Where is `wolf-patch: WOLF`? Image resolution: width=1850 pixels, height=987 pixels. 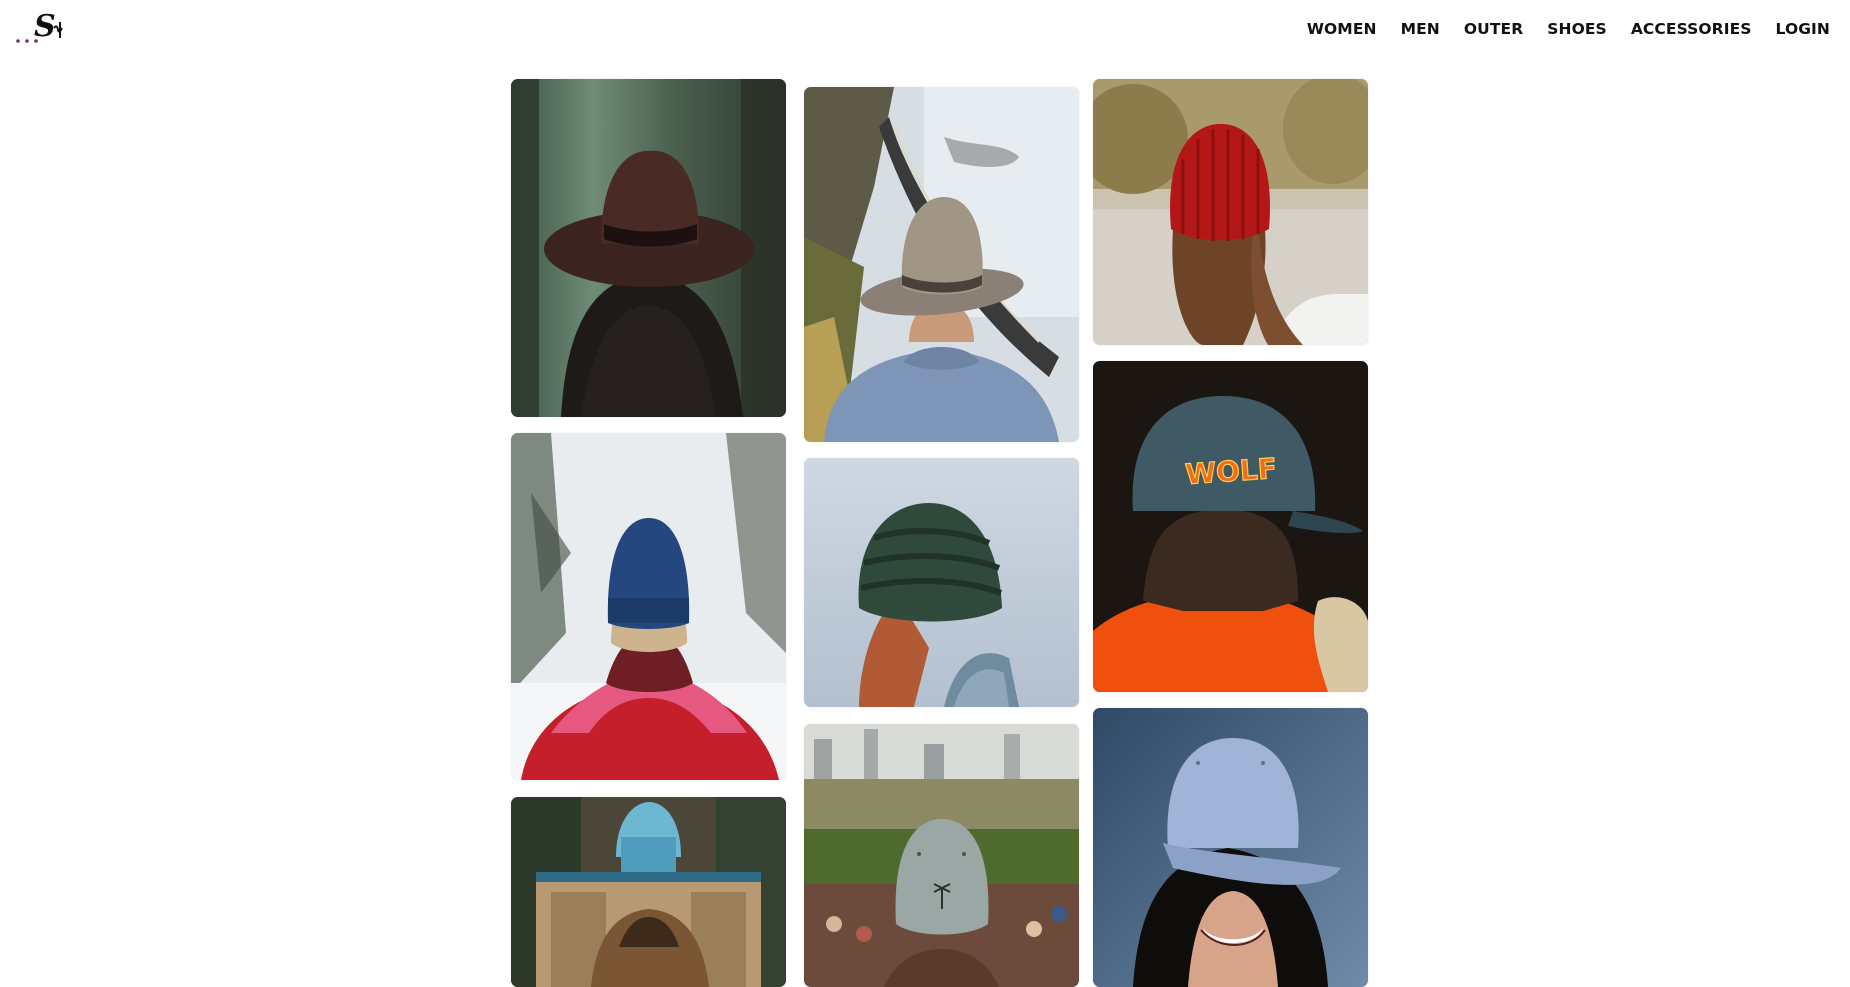
wolf-patch: WOLF is located at coordinates (1231, 471).